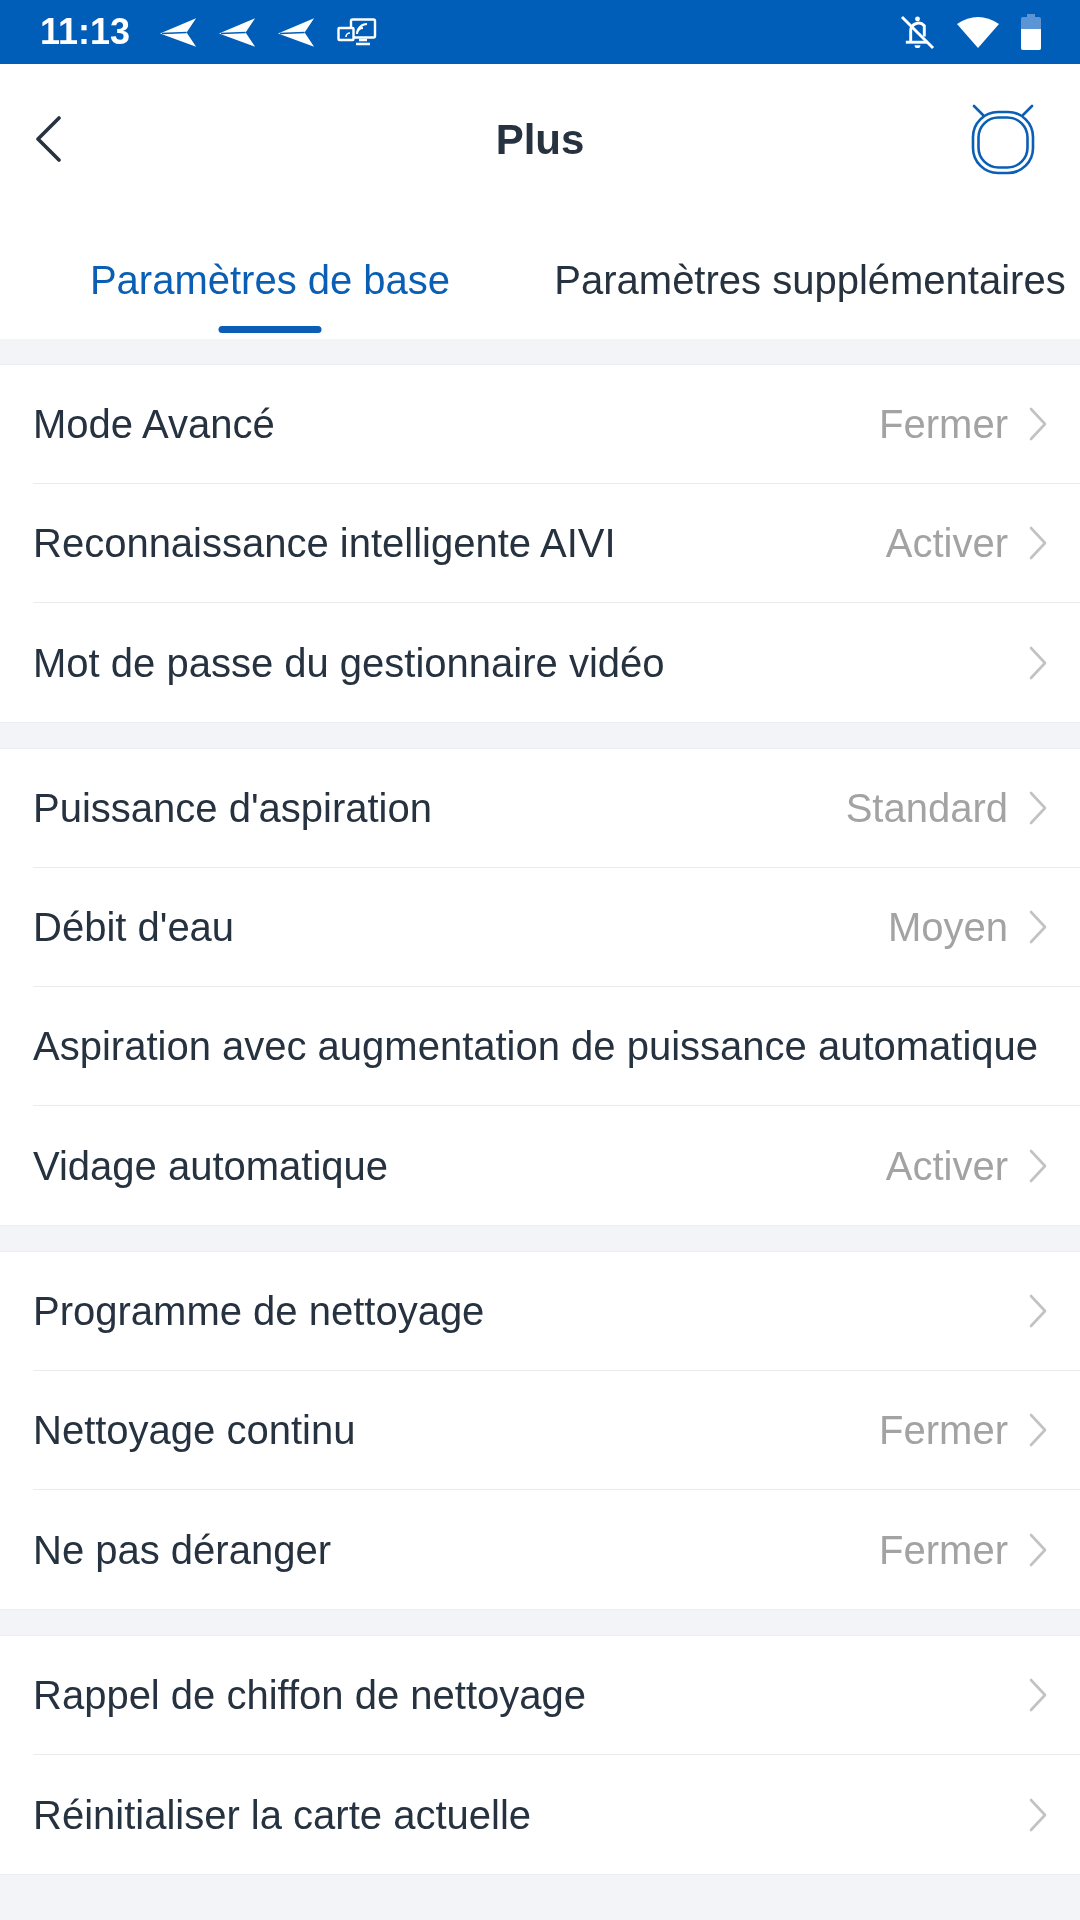 This screenshot has height=1920, width=1080. What do you see at coordinates (540, 1814) in the screenshot?
I see `settings-row: Réinitialiser la carte actuelle` at bounding box center [540, 1814].